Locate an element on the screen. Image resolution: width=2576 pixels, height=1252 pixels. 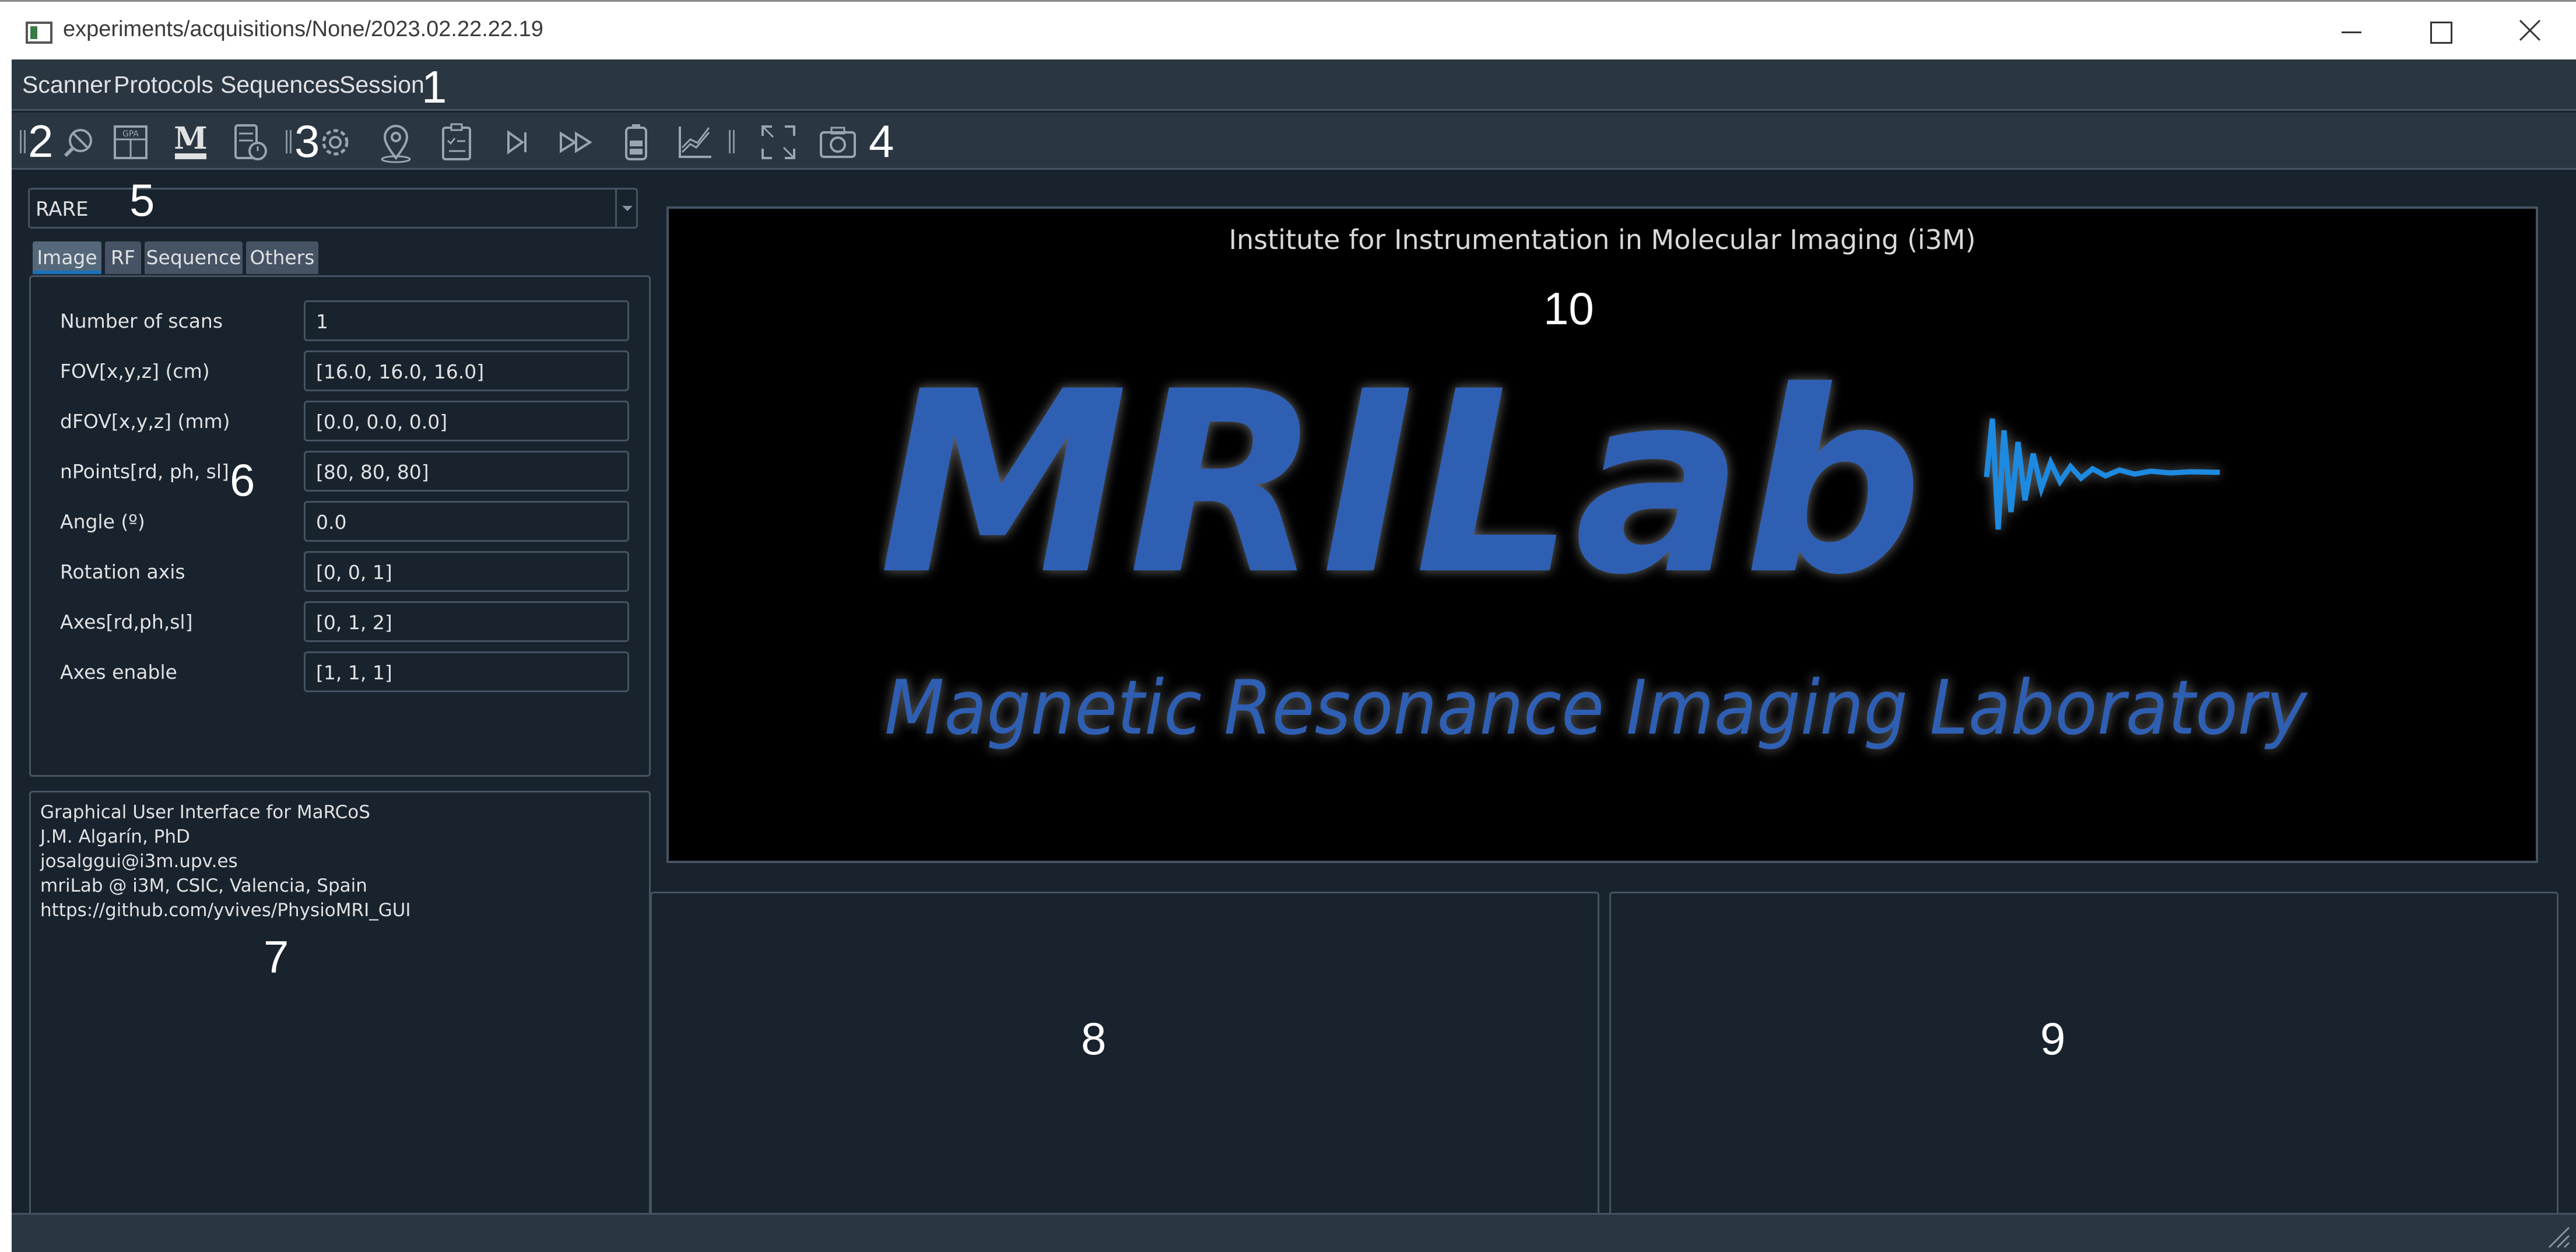
marcos-icon: M is located at coordinates (191, 140).